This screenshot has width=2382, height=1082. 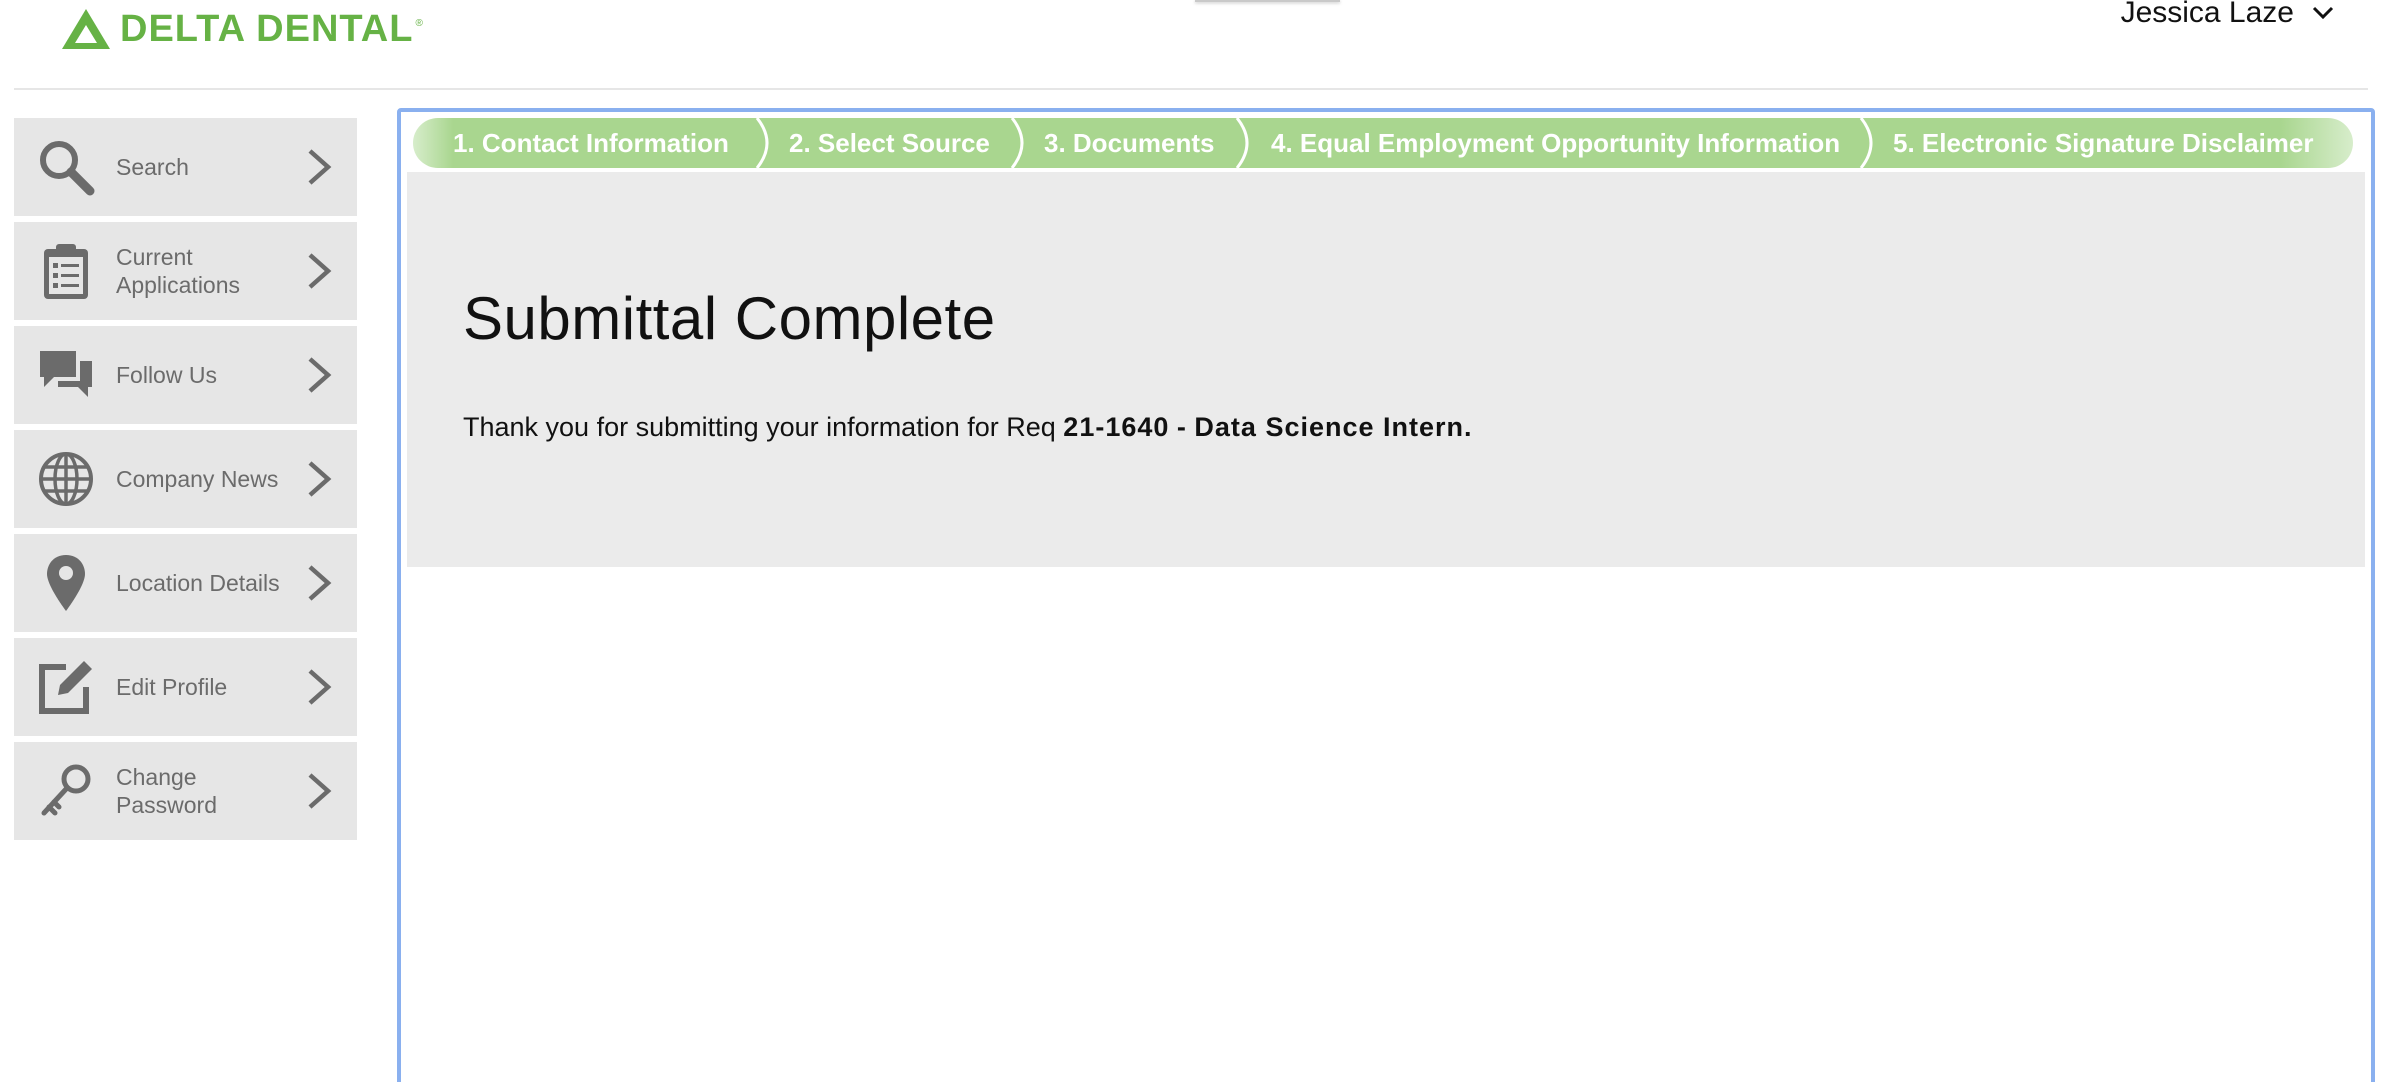 What do you see at coordinates (66, 791) in the screenshot?
I see `key-icon` at bounding box center [66, 791].